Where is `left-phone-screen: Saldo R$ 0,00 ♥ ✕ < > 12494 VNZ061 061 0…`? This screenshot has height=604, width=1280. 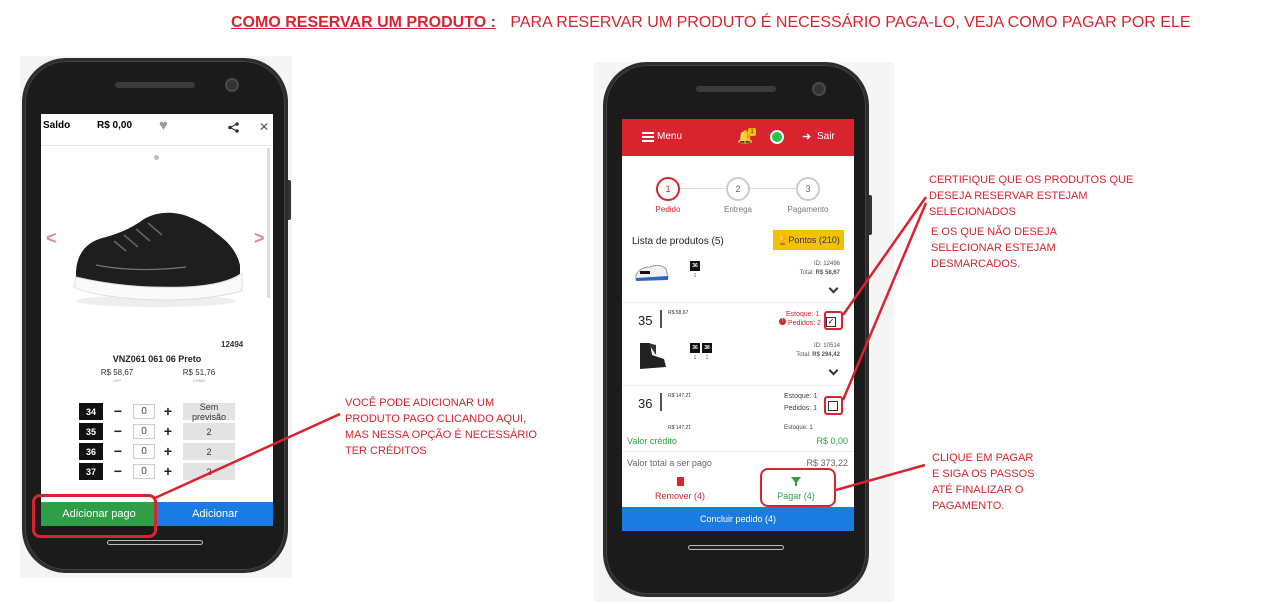 left-phone-screen: Saldo R$ 0,00 ♥ ✕ < > 12494 VNZ061 061 0… is located at coordinates (157, 320).